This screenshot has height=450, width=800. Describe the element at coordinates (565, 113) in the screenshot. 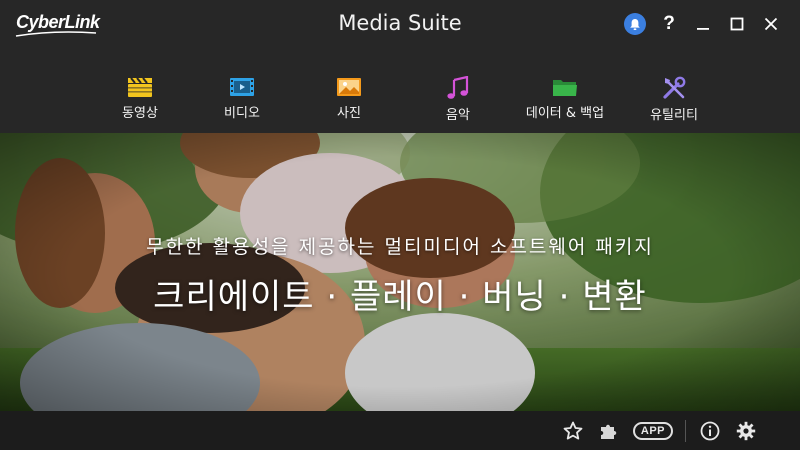

I see `category-label: 데이터 & 백업` at that location.